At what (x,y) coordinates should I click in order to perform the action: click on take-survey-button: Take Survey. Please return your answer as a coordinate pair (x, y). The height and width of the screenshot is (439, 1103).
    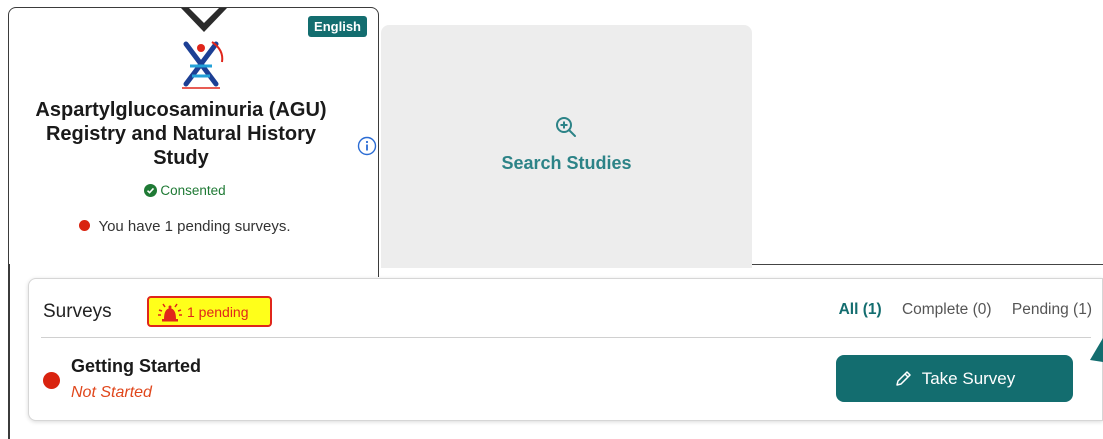
    Looking at the image, I should click on (954, 378).